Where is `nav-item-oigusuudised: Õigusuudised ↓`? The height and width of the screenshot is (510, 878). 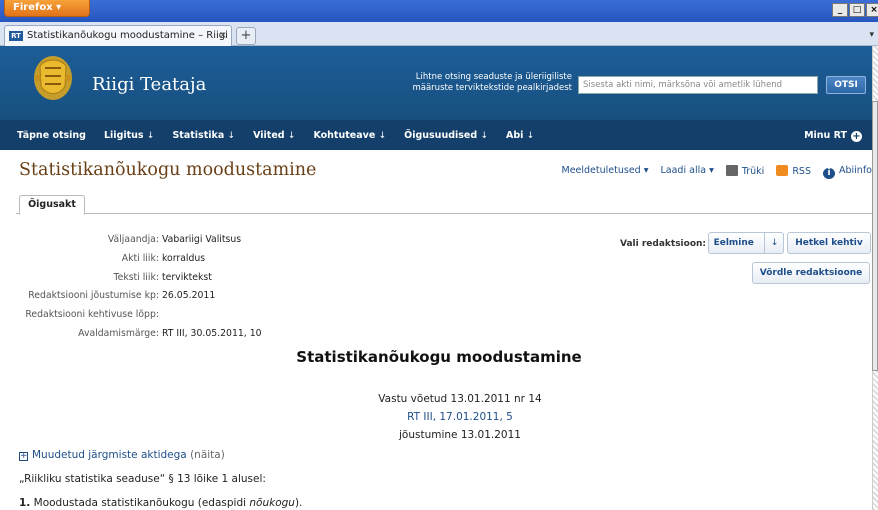
nav-item-oigusuudised: Õigusuudised ↓ is located at coordinates (446, 135).